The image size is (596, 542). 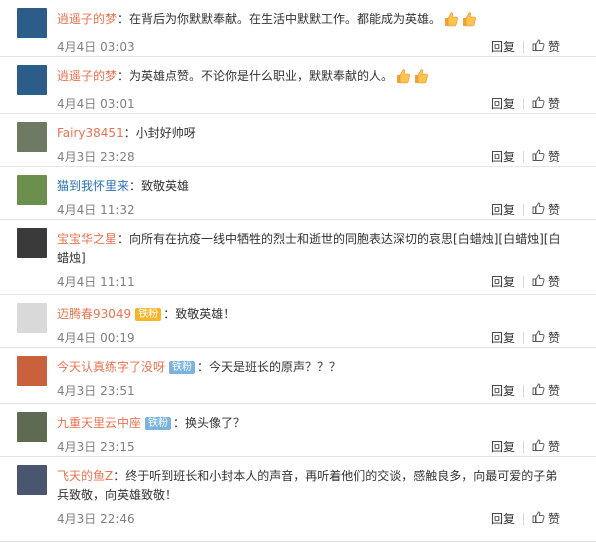 I want to click on comment-item: 猫到我怀里来：致敬英雄 4月4日 11:32 回复 赞, so click(x=298, y=193).